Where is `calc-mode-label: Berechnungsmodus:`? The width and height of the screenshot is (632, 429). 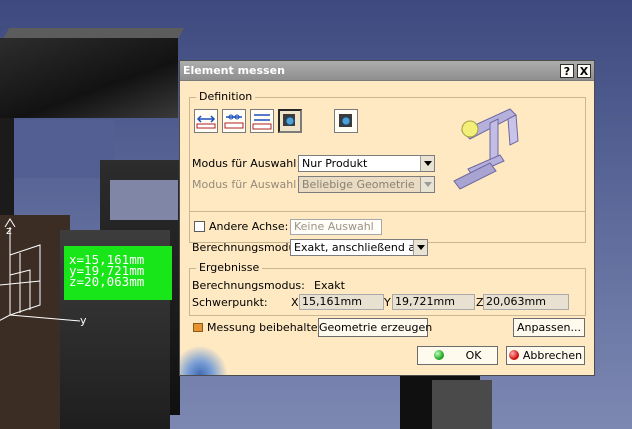 calc-mode-label: Berechnungsmodus: is located at coordinates (248, 247).